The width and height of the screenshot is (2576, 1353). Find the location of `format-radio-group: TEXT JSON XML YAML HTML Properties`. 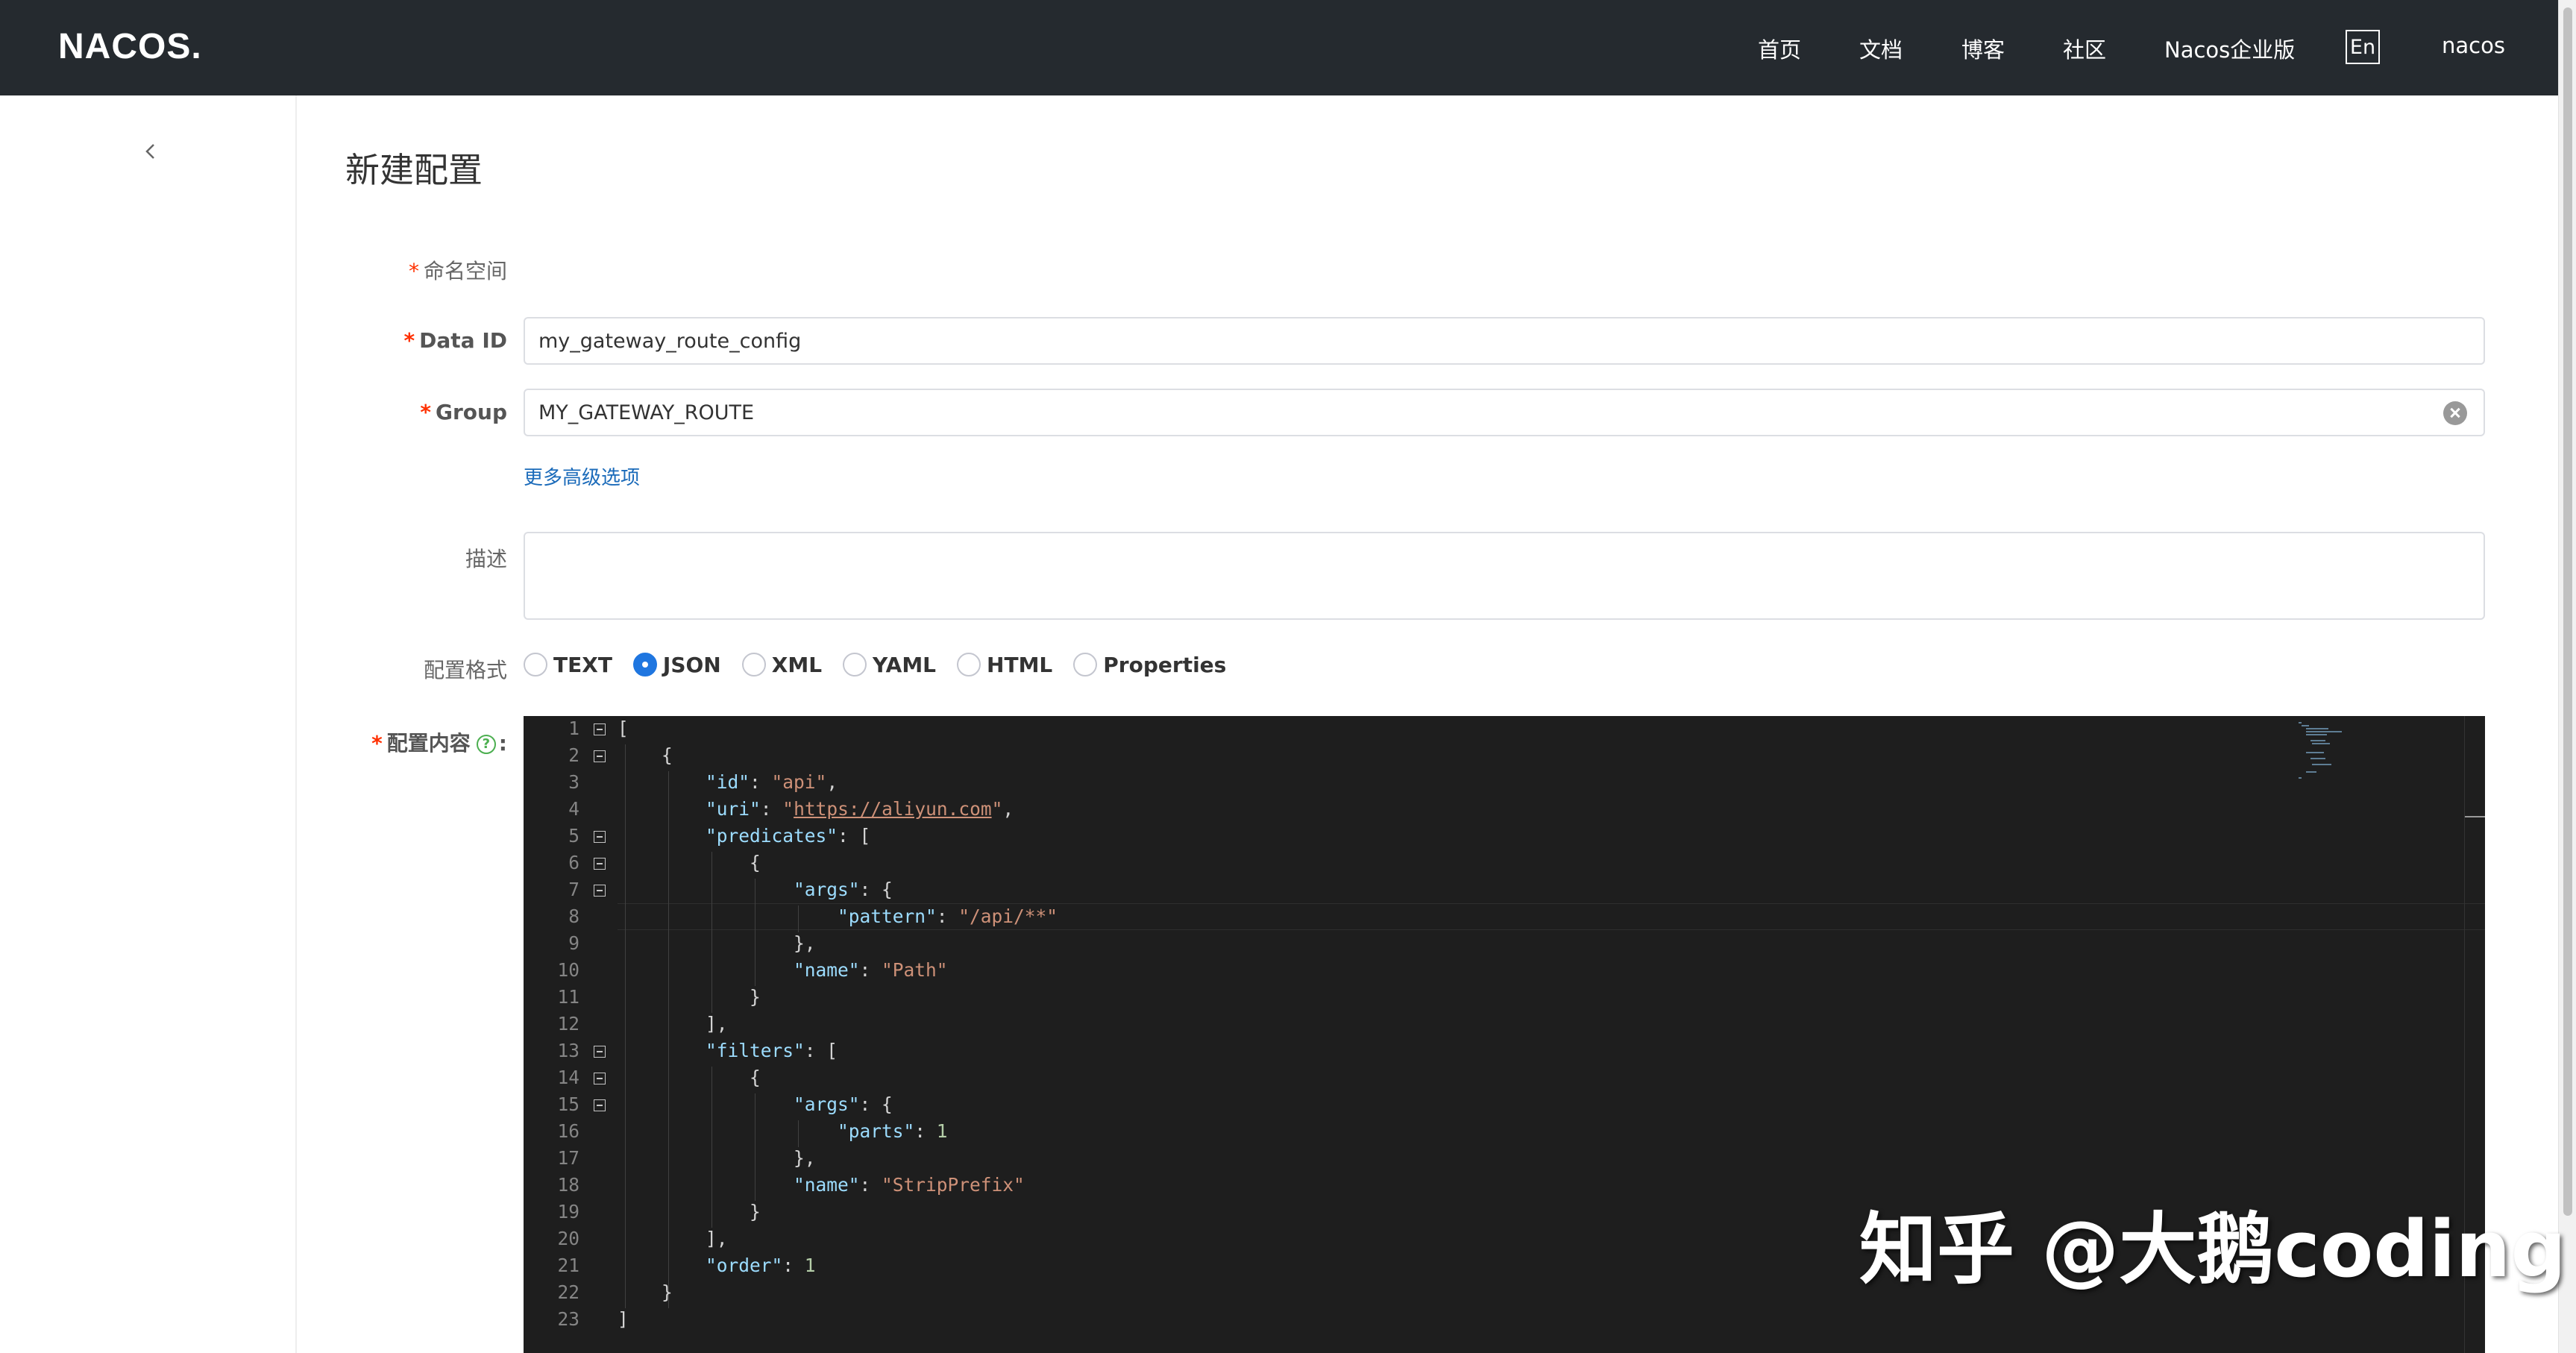

format-radio-group: TEXT JSON XML YAML HTML Properties is located at coordinates (885, 665).